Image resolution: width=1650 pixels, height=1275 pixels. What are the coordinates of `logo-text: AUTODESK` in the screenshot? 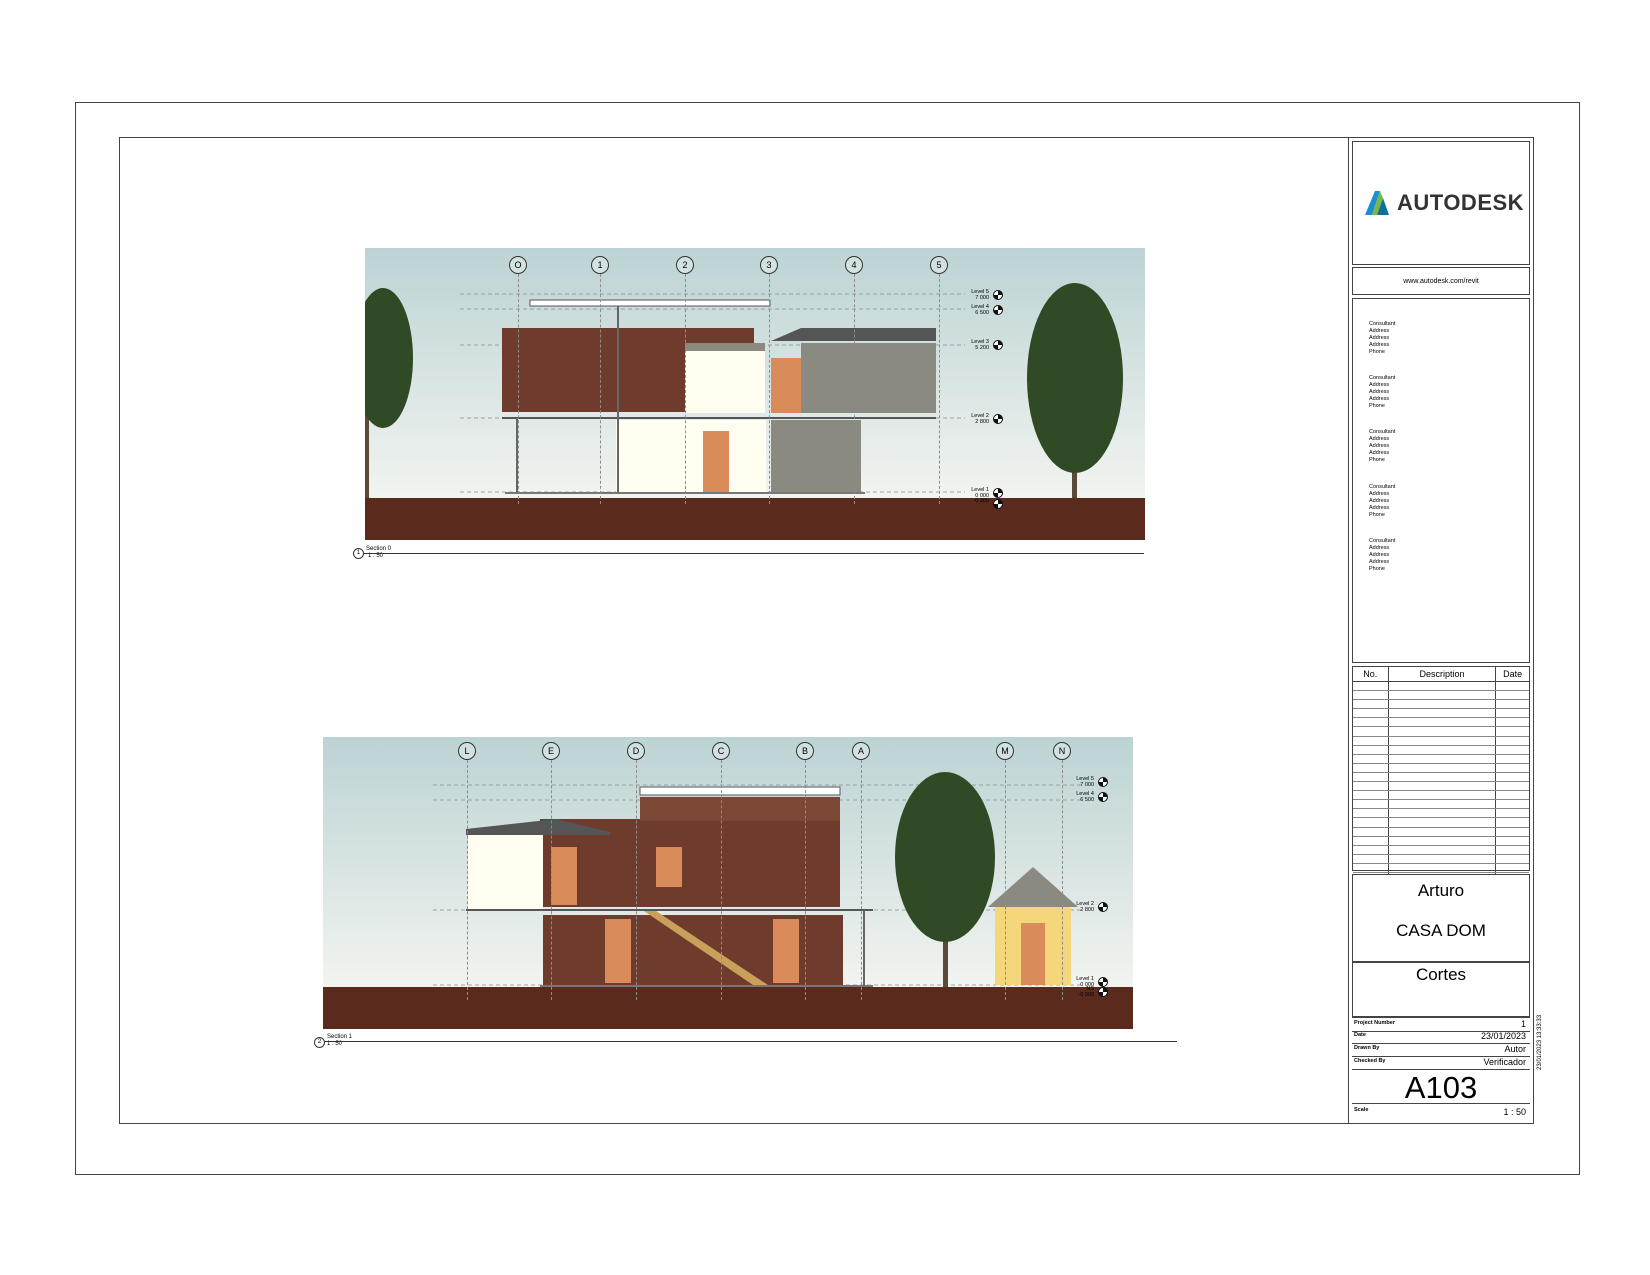 It's located at (1461, 202).